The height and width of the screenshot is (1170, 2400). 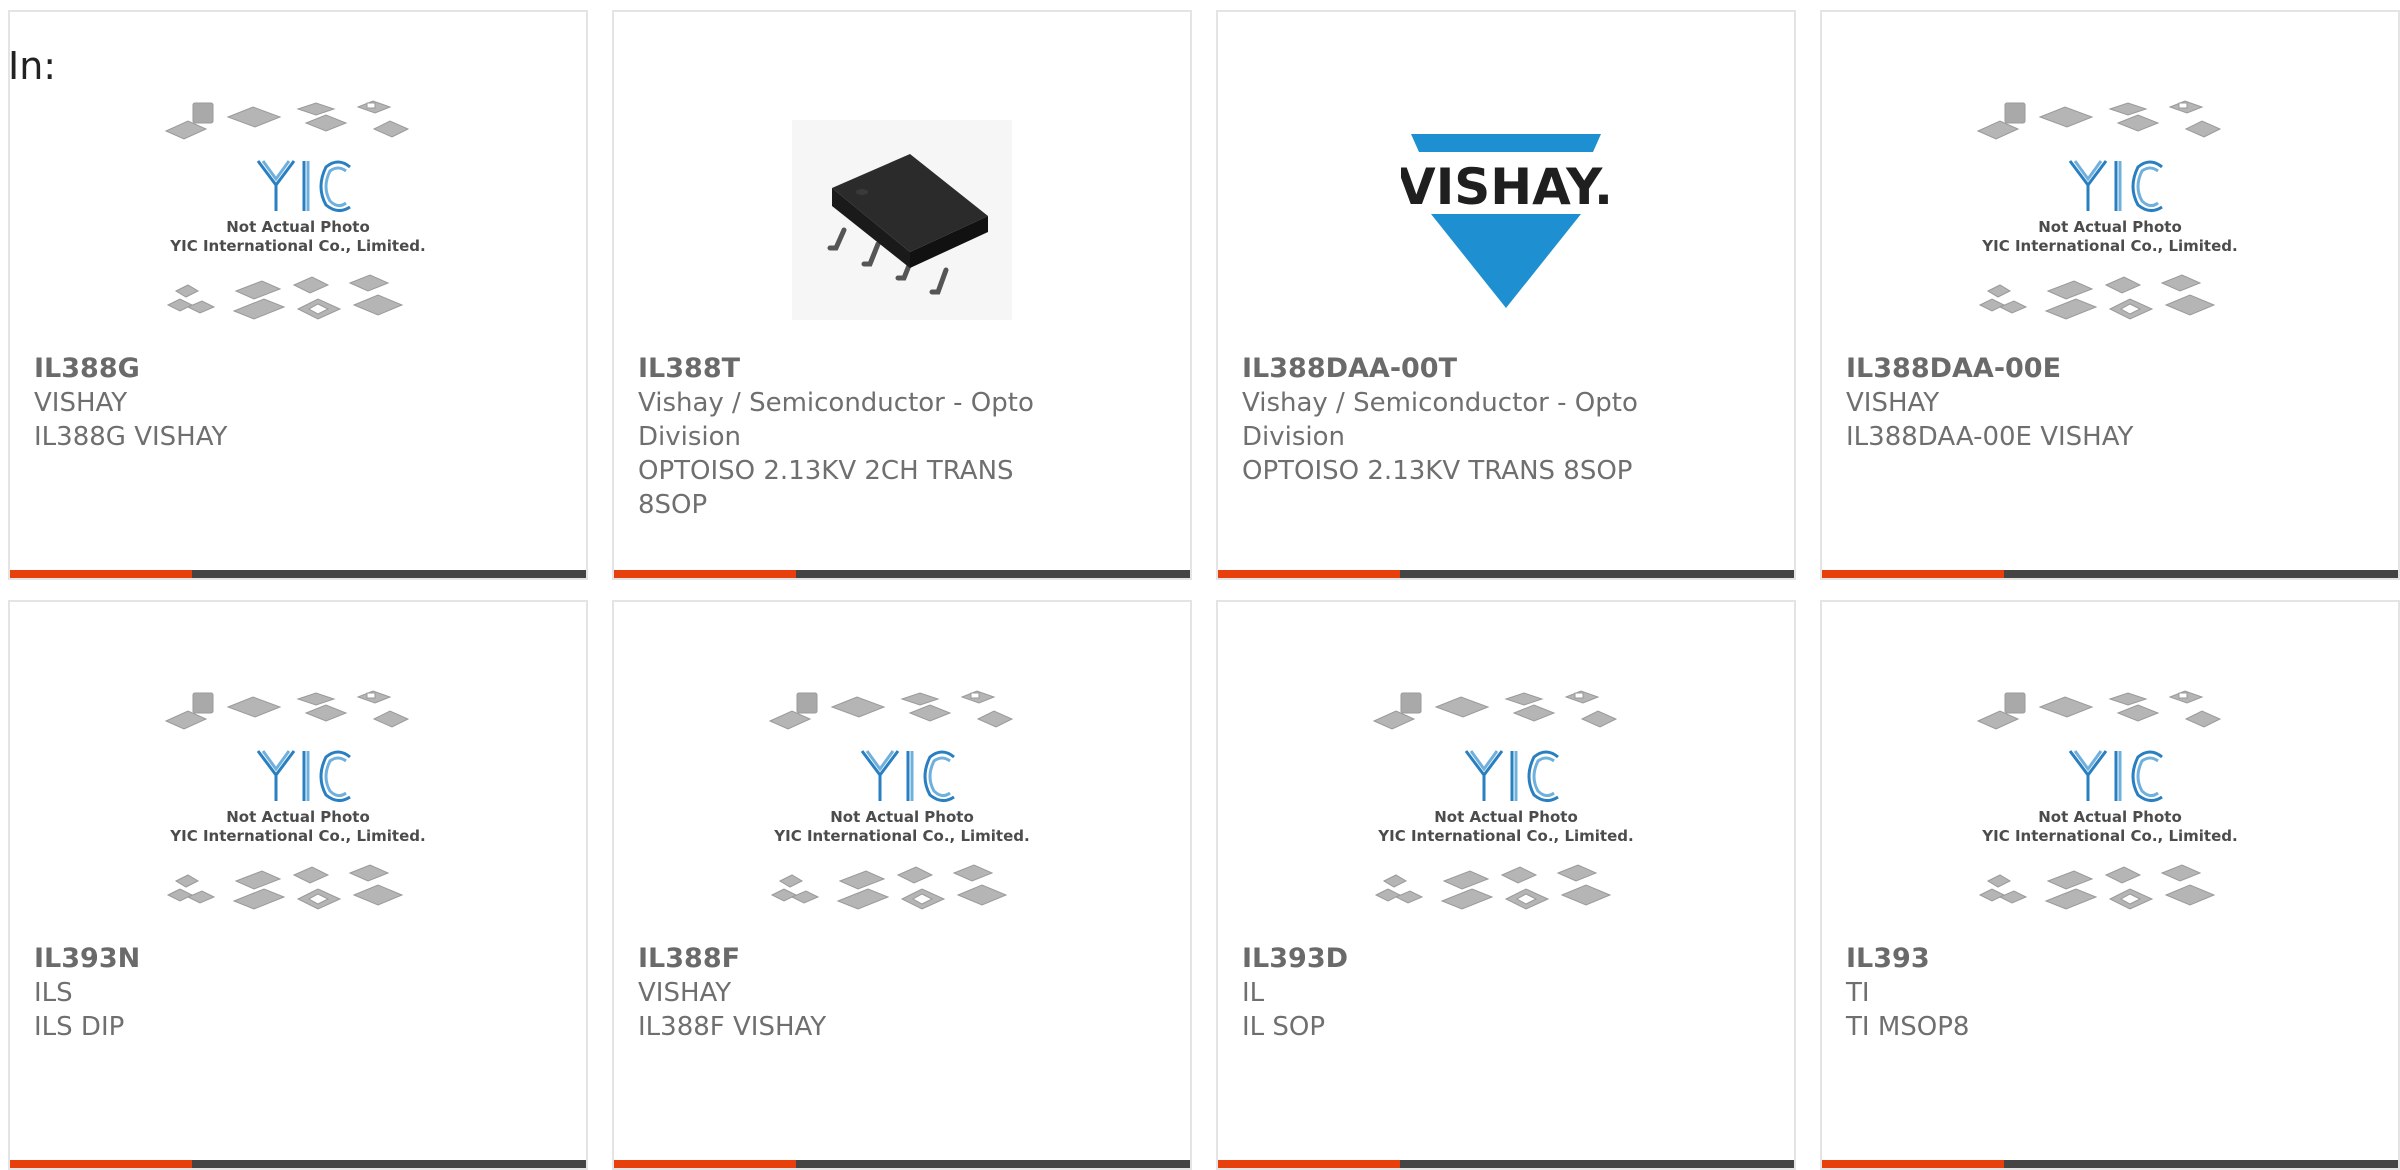 What do you see at coordinates (1253, 993) in the screenshot?
I see `manufacturer: IL` at bounding box center [1253, 993].